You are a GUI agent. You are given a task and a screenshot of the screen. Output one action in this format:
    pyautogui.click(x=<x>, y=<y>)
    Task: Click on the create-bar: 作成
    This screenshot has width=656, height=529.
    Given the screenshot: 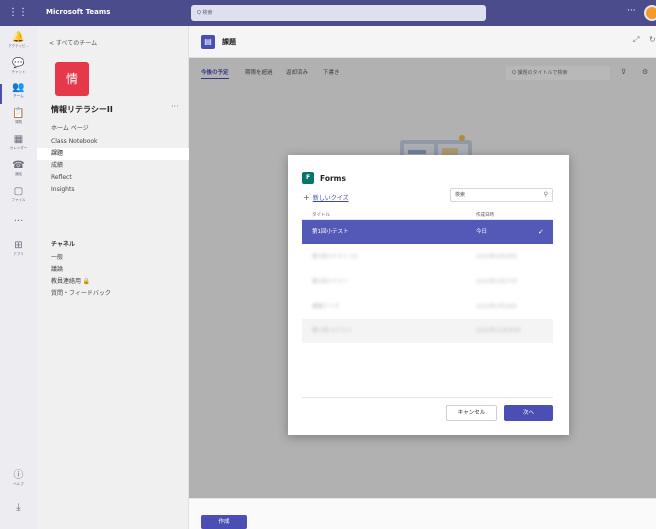 What is the action you would take?
    pyautogui.click(x=422, y=513)
    